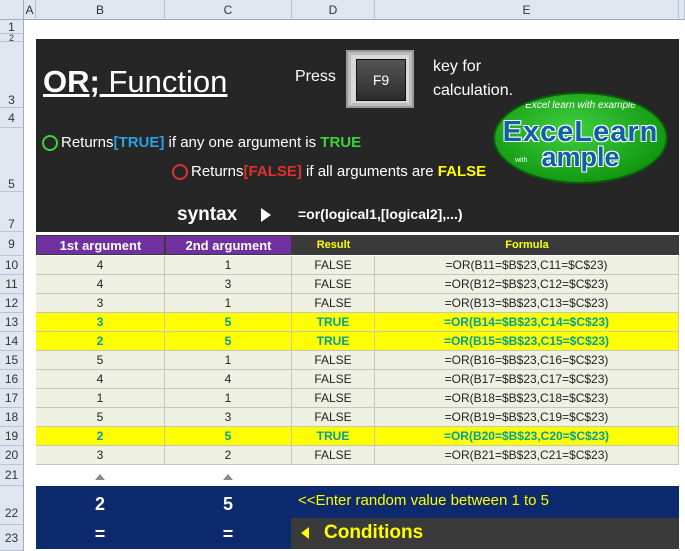 Image resolution: width=685 pixels, height=551 pixels. What do you see at coordinates (527, 303) in the screenshot?
I see `table-cell: =OR(B13=$B$23,C13=$C$23)` at bounding box center [527, 303].